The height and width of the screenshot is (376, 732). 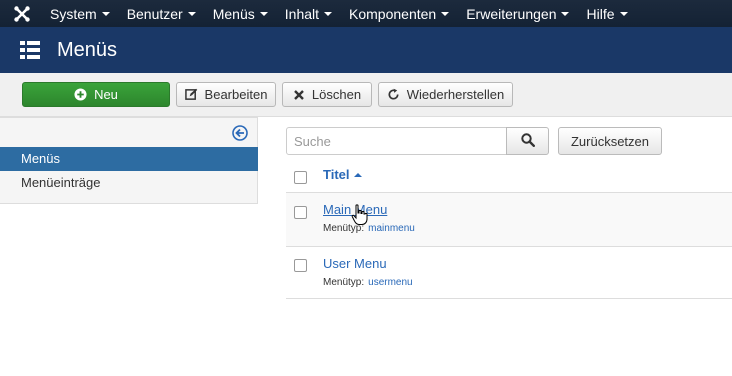 What do you see at coordinates (455, 94) in the screenshot?
I see `restore-button-label: Wiederherstellen` at bounding box center [455, 94].